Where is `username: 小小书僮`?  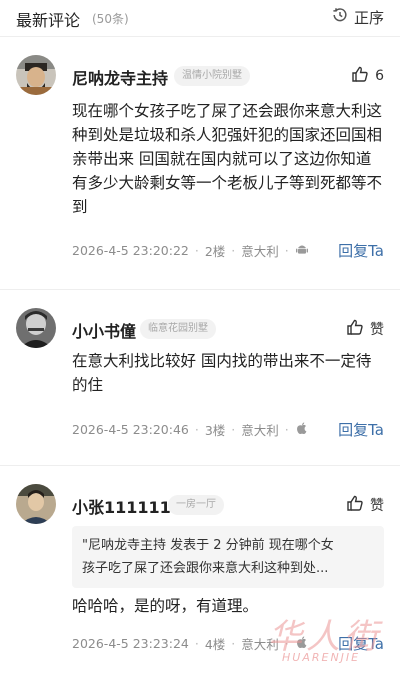
username: 小小书僮 is located at coordinates (104, 330).